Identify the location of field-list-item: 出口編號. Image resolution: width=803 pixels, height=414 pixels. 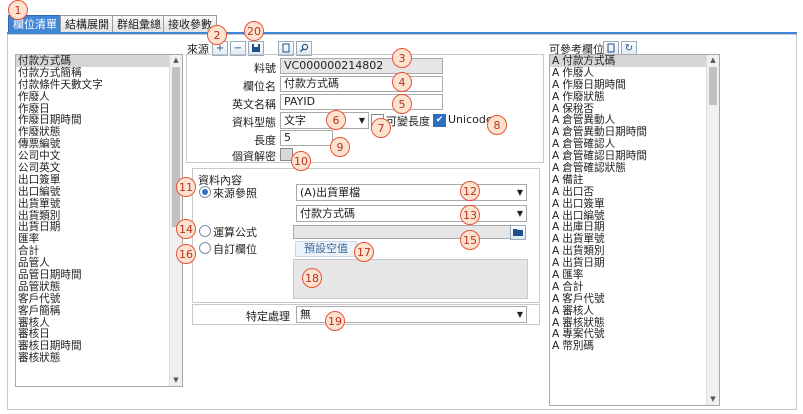
(99, 192).